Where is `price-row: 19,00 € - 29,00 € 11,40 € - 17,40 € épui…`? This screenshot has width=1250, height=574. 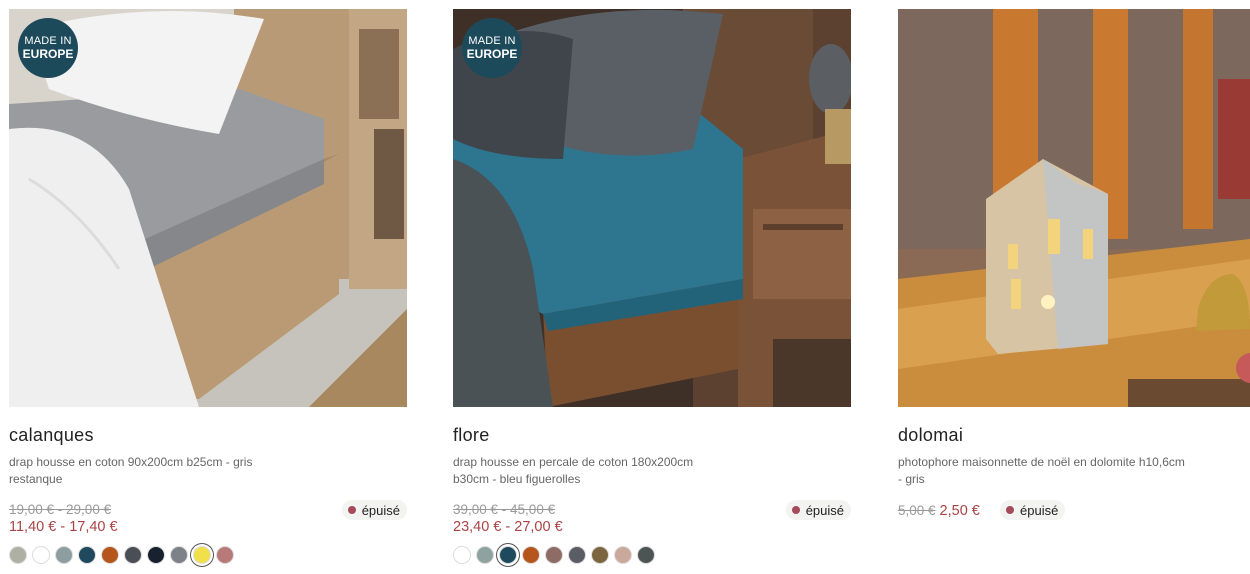
price-row: 19,00 € - 29,00 € 11,40 € - 17,40 € épui… is located at coordinates (208, 519).